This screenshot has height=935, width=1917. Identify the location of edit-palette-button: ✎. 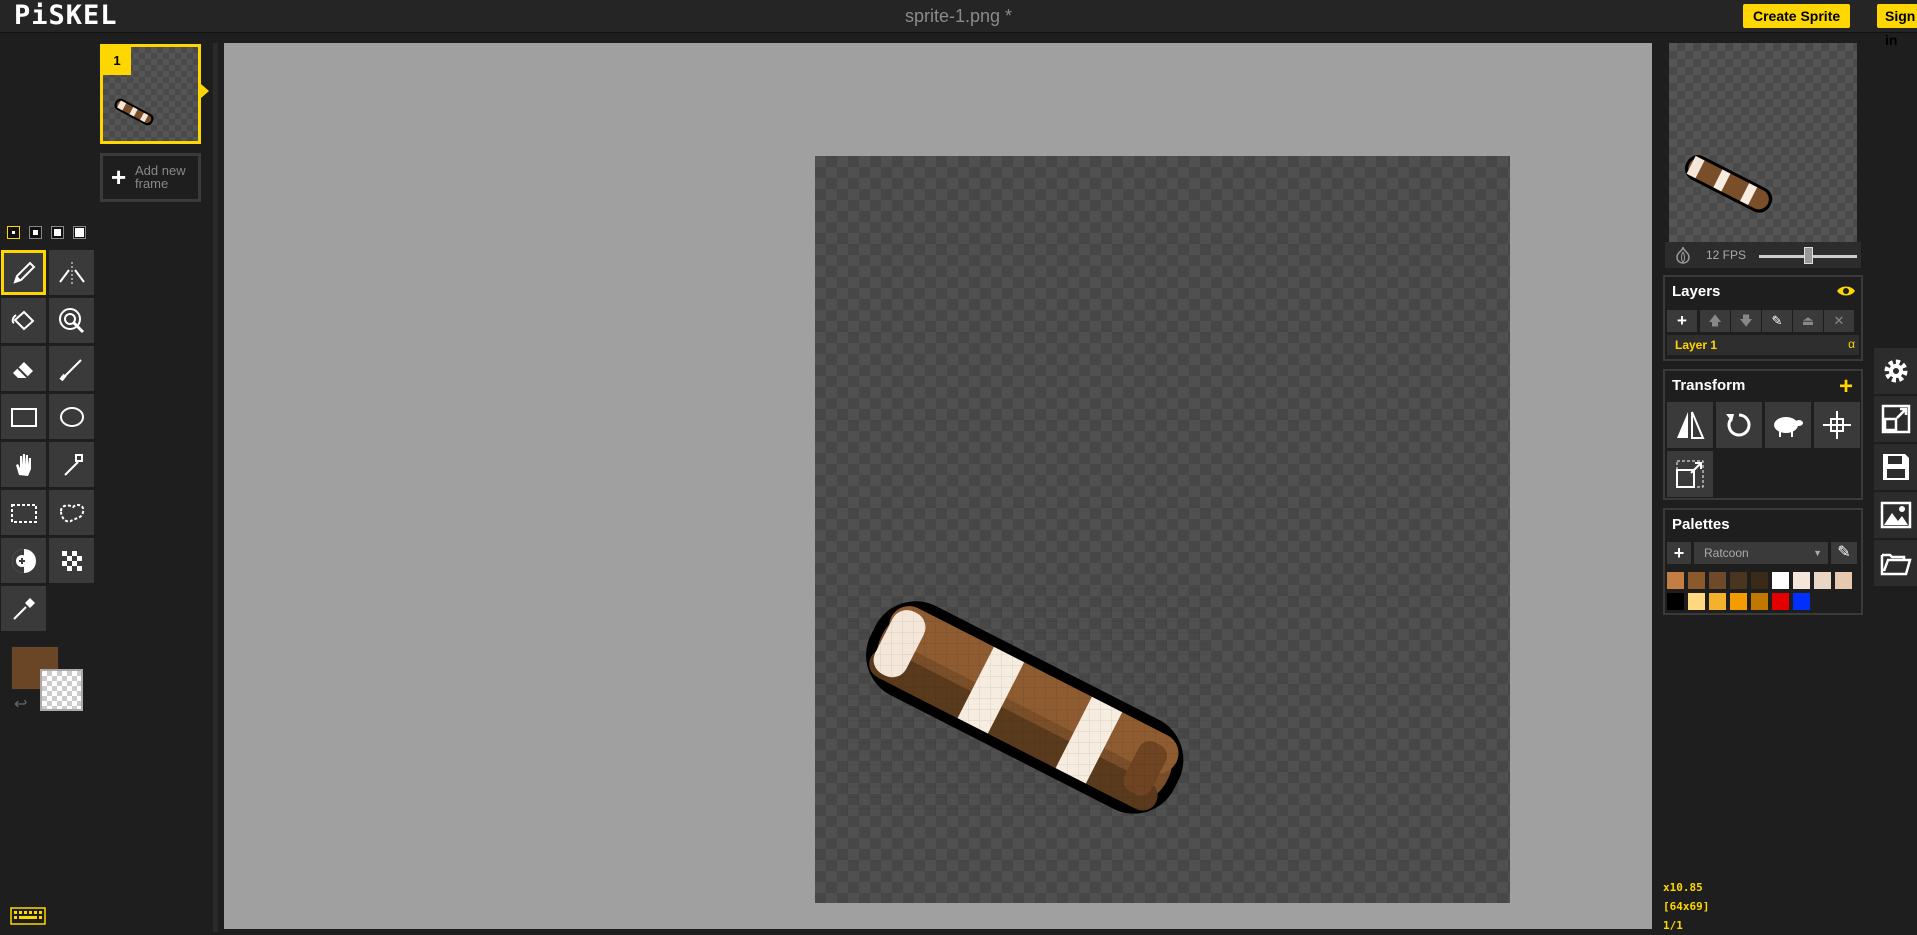
(1844, 553).